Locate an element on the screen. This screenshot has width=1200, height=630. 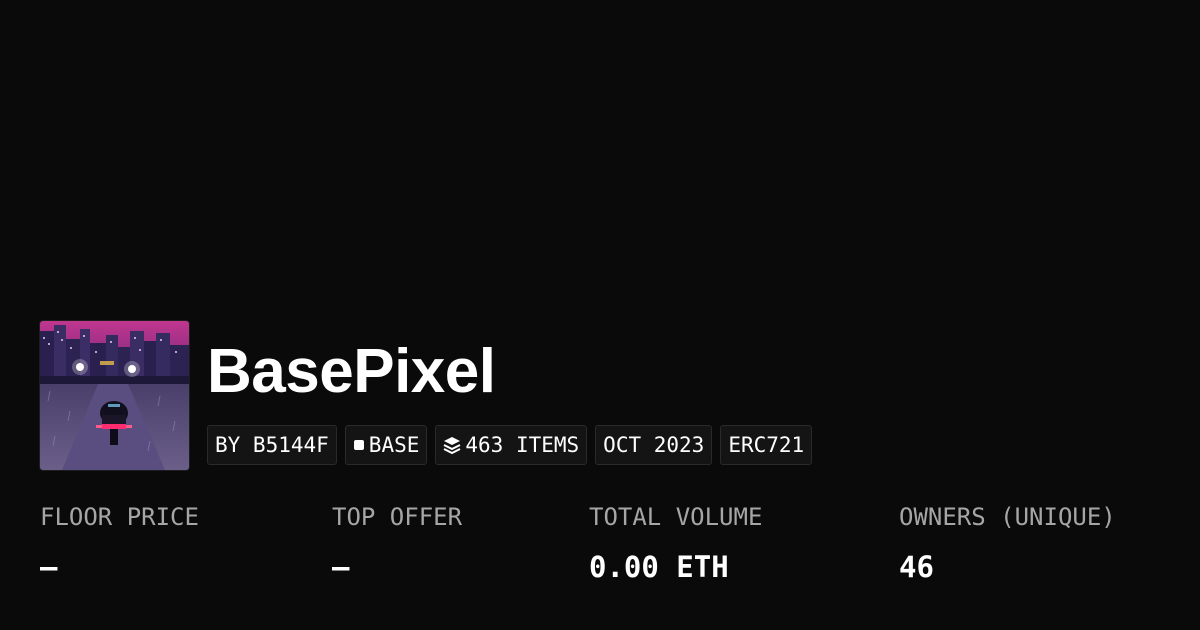
stat-total-volume: TOTAL VOLUME 0.00 ETH is located at coordinates (675, 543).